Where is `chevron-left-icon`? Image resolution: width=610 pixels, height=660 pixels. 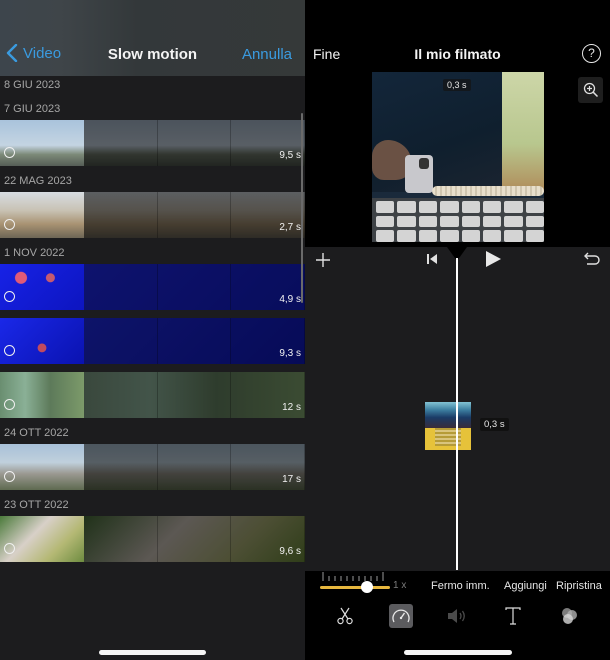 chevron-left-icon is located at coordinates (12, 53).